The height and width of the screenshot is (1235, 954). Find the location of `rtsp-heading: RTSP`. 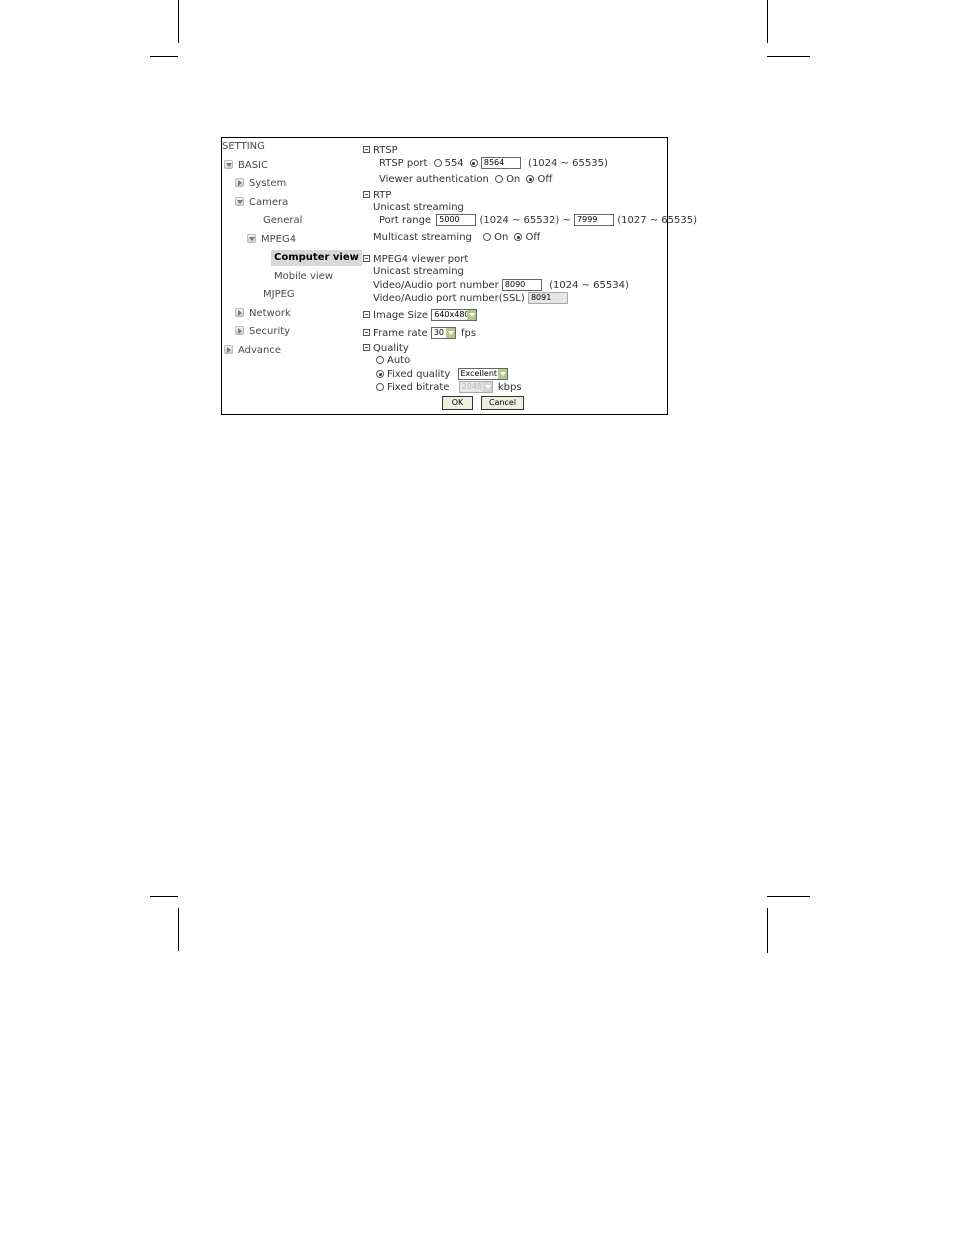

rtsp-heading: RTSP is located at coordinates (380, 151).